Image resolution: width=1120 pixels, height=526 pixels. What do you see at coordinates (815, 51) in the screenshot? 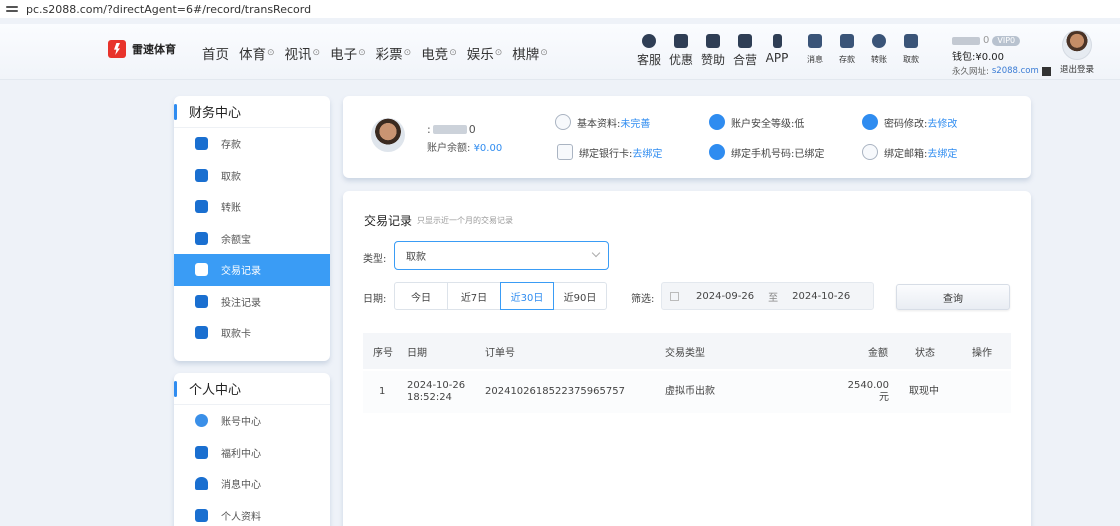
I see `quick-messages: 消息` at bounding box center [815, 51].